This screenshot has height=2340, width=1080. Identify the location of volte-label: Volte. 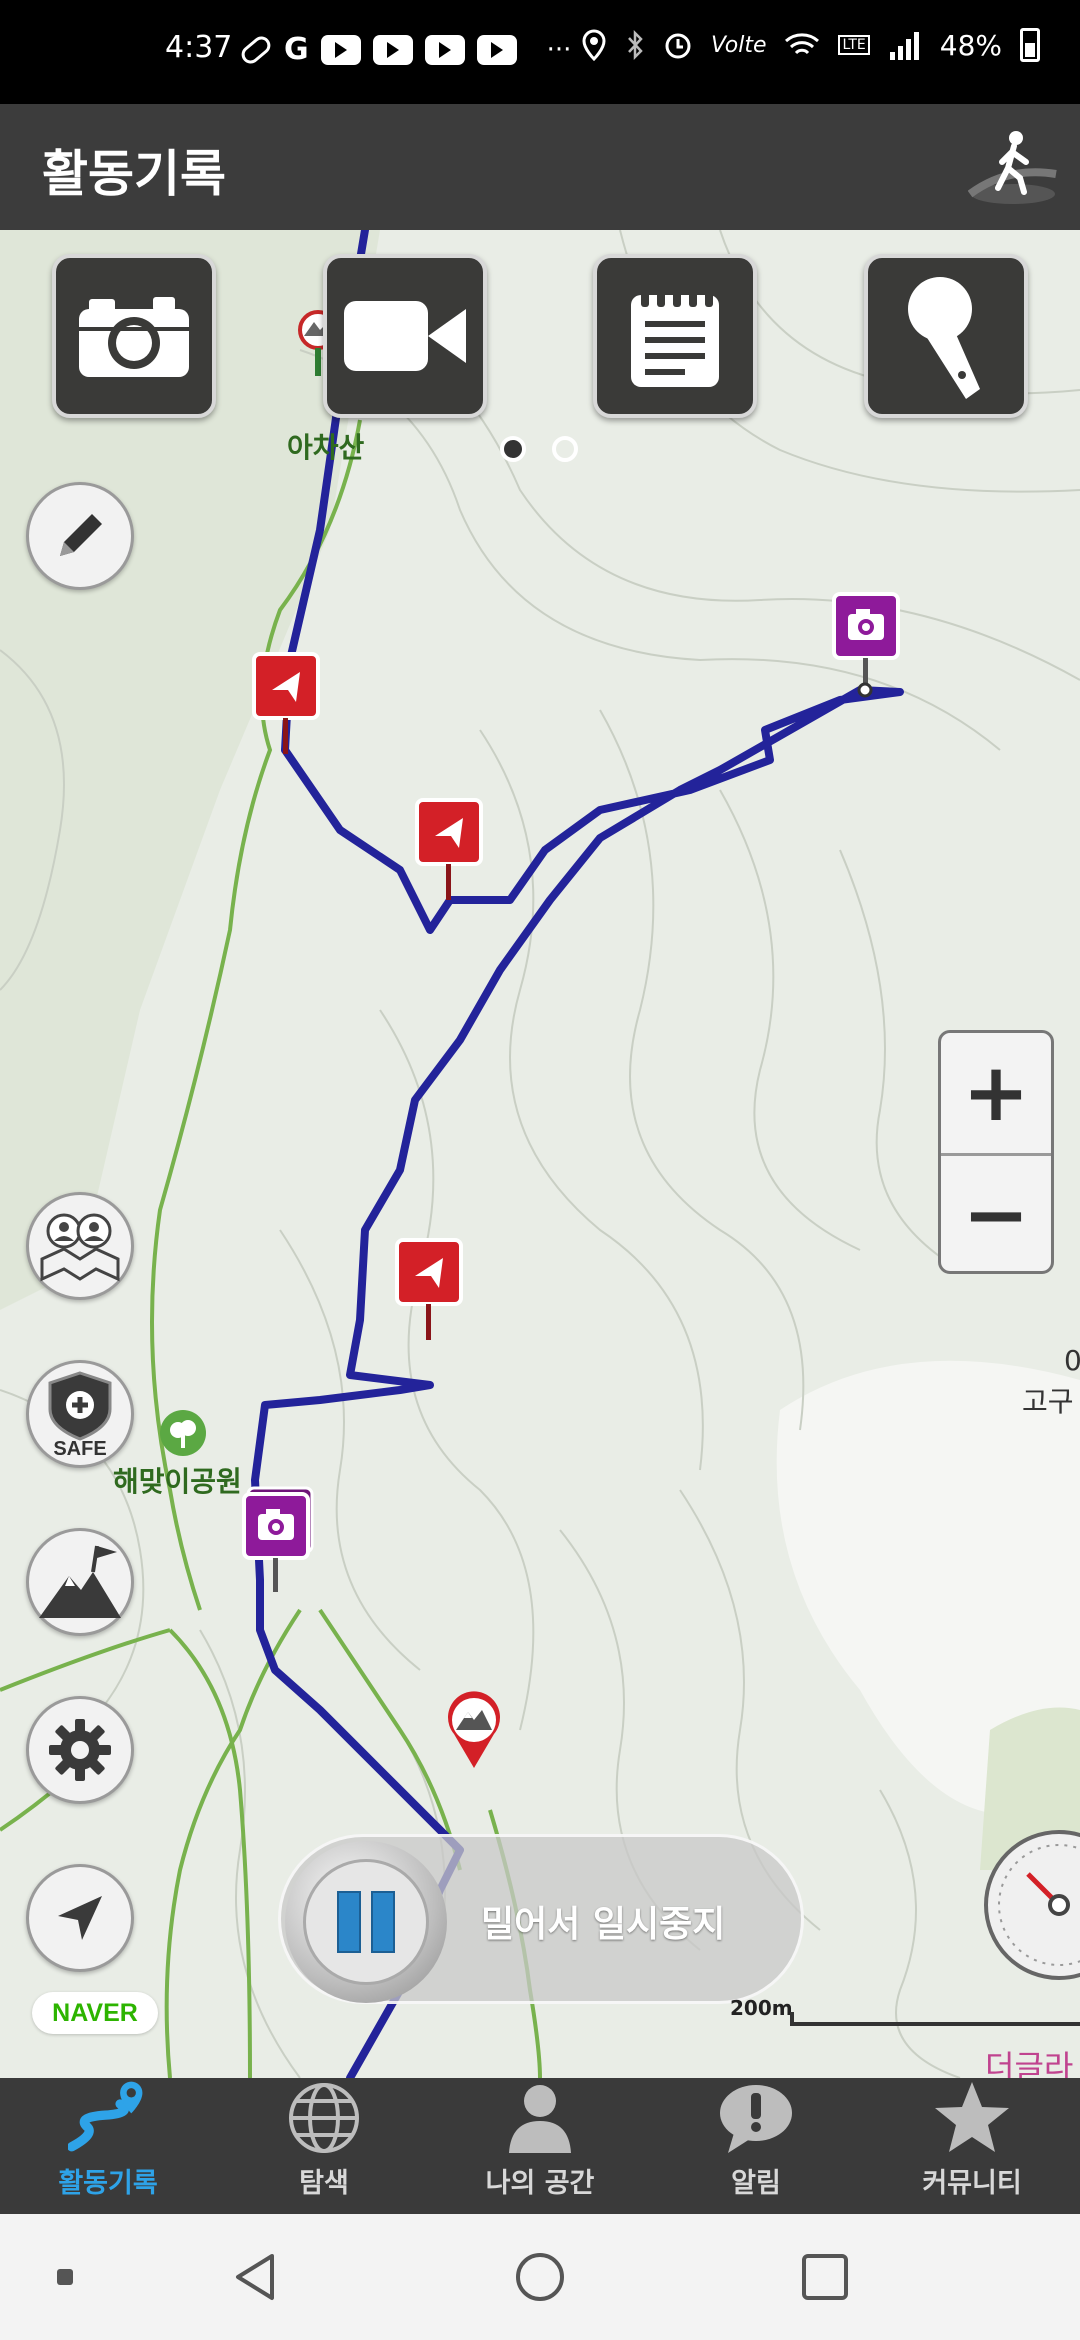
(738, 45).